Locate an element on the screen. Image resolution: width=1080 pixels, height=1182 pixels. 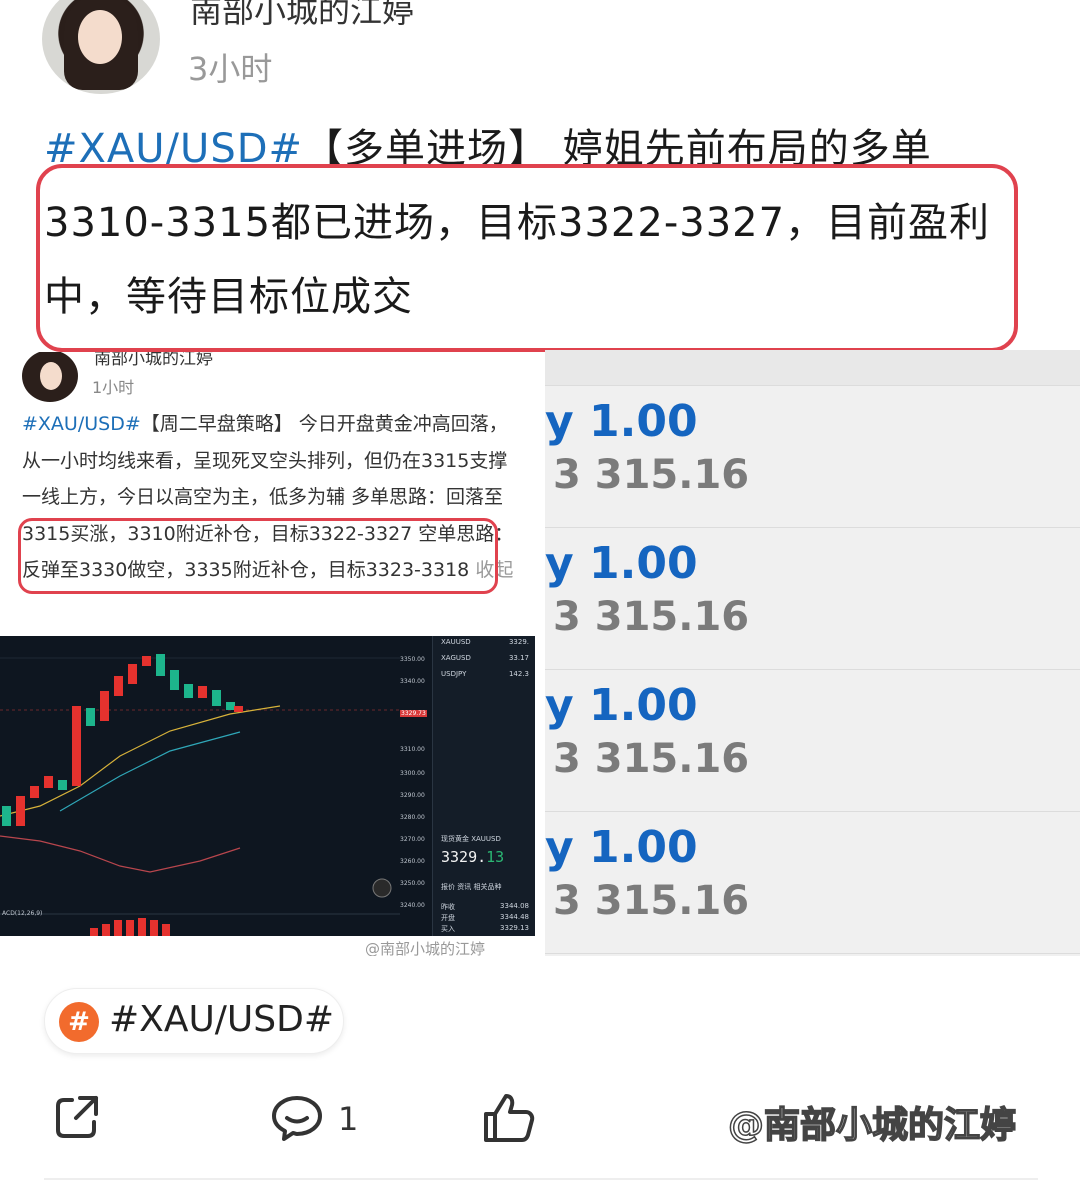
author-avatar is located at coordinates (101, 47).